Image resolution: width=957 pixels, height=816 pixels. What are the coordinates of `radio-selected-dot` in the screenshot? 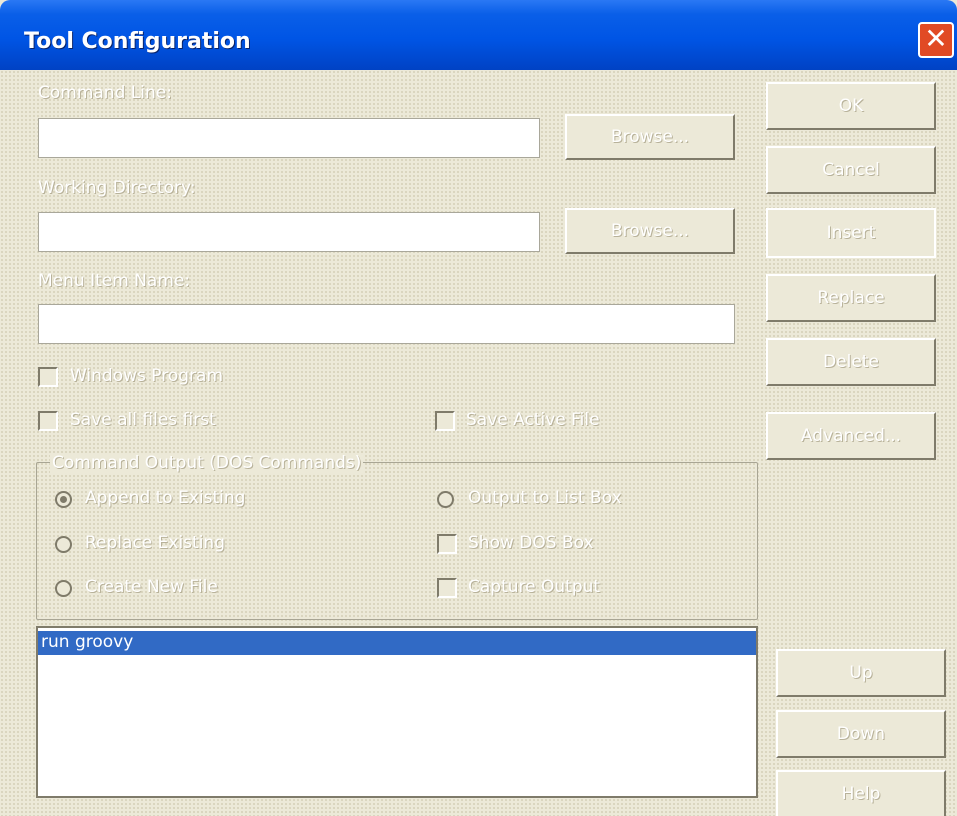 It's located at (63, 499).